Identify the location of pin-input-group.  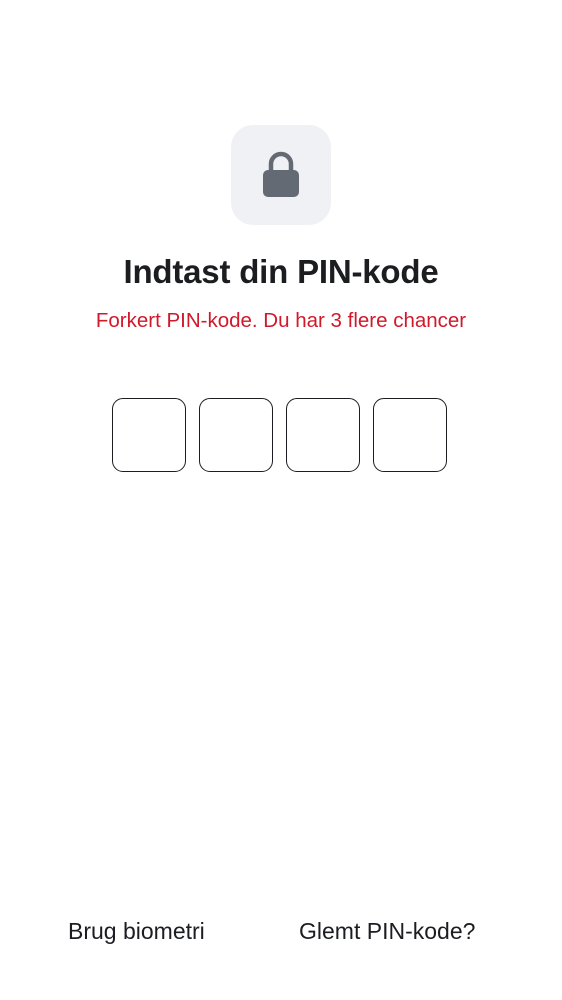
(279, 435).